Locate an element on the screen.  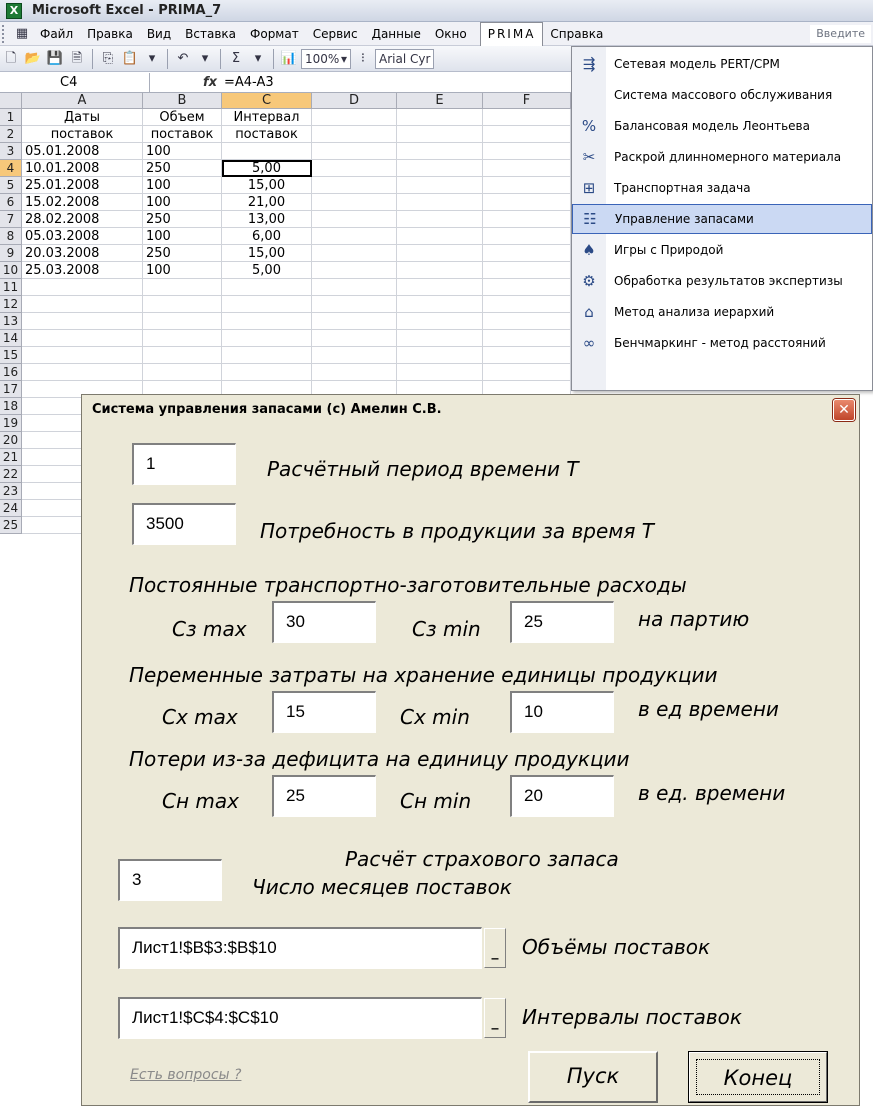
volumes-ref-input: Лист1!$B$3:$B$10 is located at coordinates (300, 948).